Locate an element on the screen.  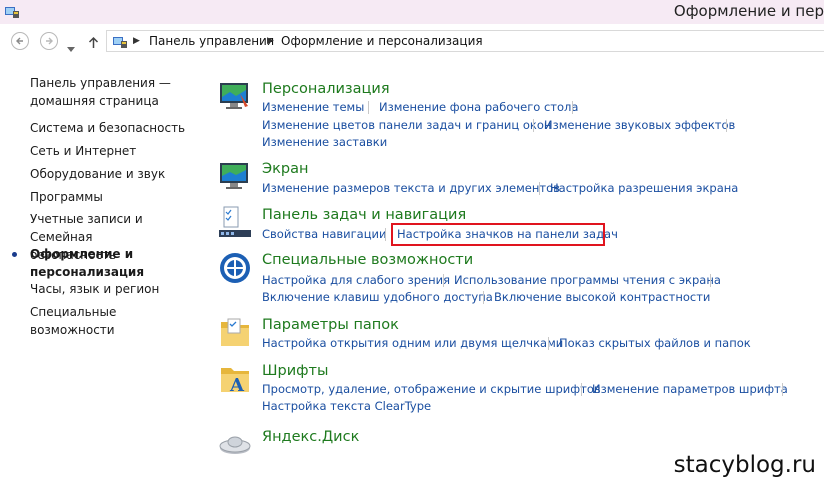
link-high-contrast: Включение высокой контрастности is located at coordinates (602, 297).